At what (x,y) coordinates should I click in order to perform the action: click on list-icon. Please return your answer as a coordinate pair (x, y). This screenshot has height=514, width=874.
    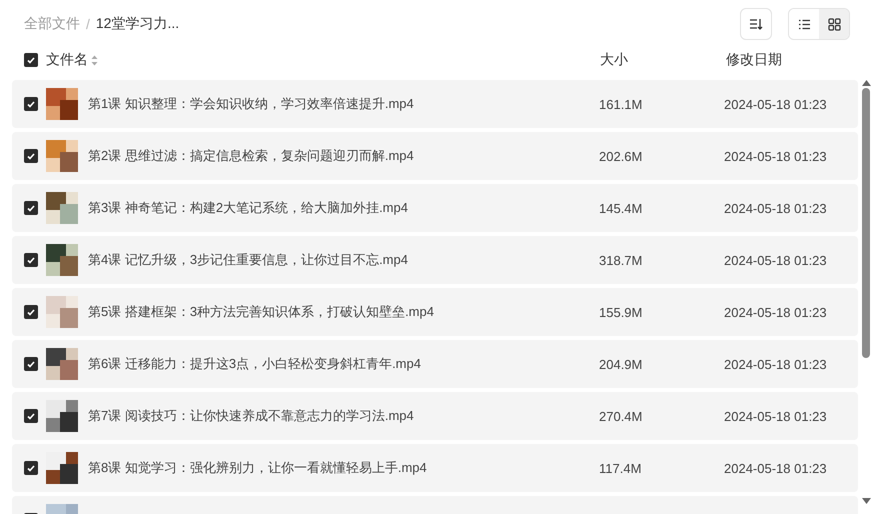
    Looking at the image, I should click on (804, 24).